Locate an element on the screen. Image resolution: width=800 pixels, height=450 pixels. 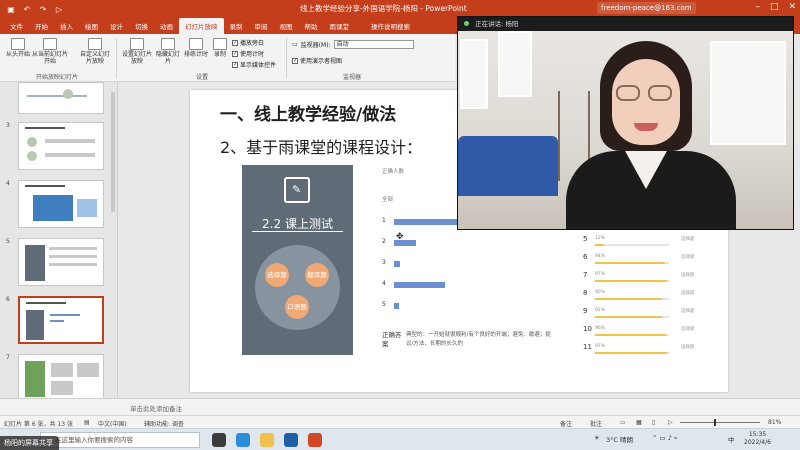
segment-choice: 选择题 is located at coordinates (277, 275).